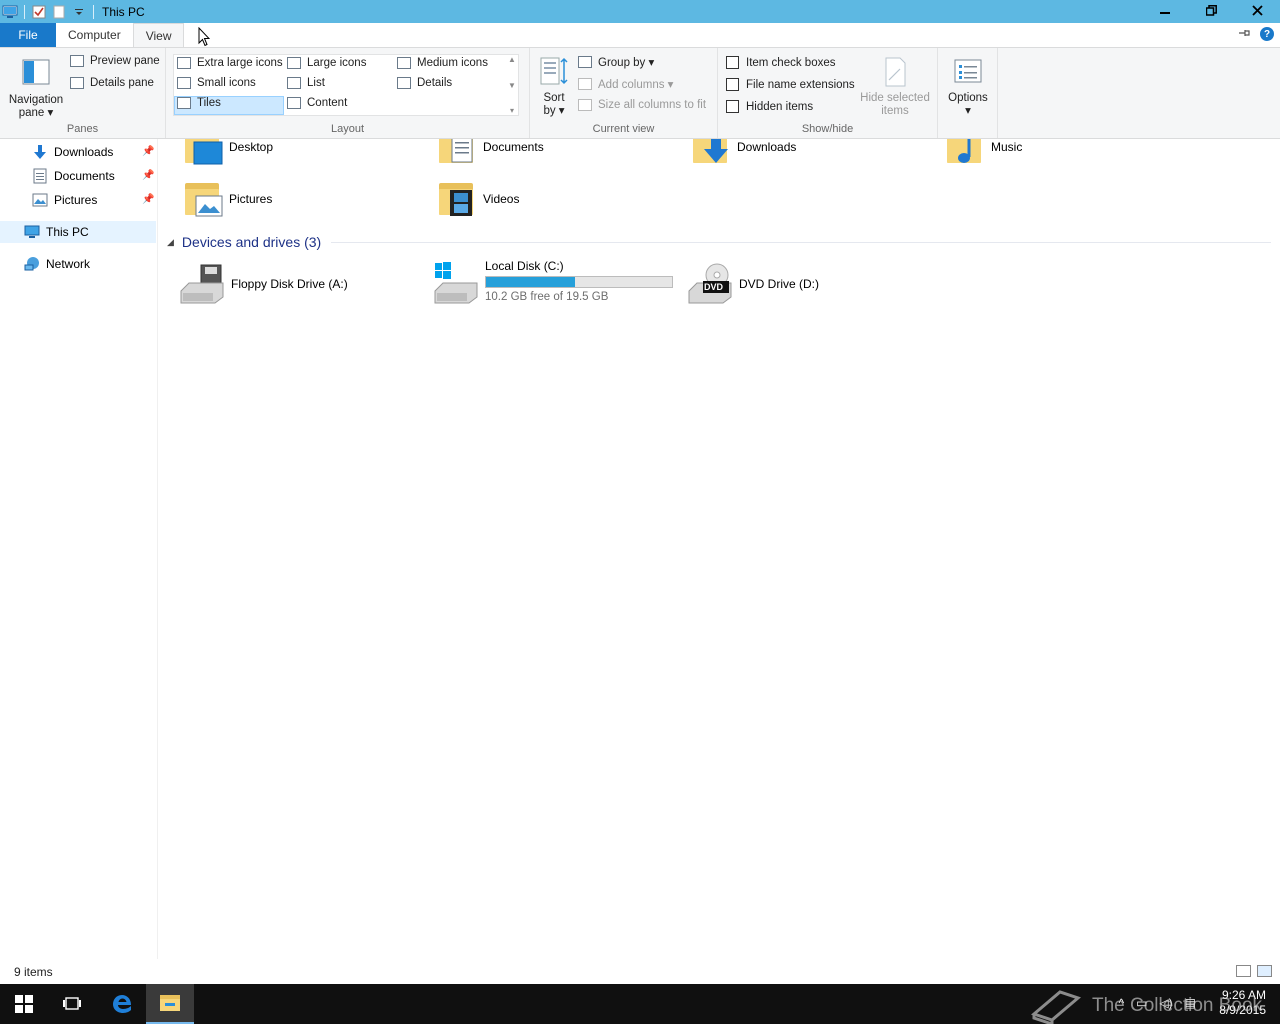 This screenshot has height=1024, width=1280. Describe the element at coordinates (123, 11) in the screenshot. I see `window-title: This PC` at that location.